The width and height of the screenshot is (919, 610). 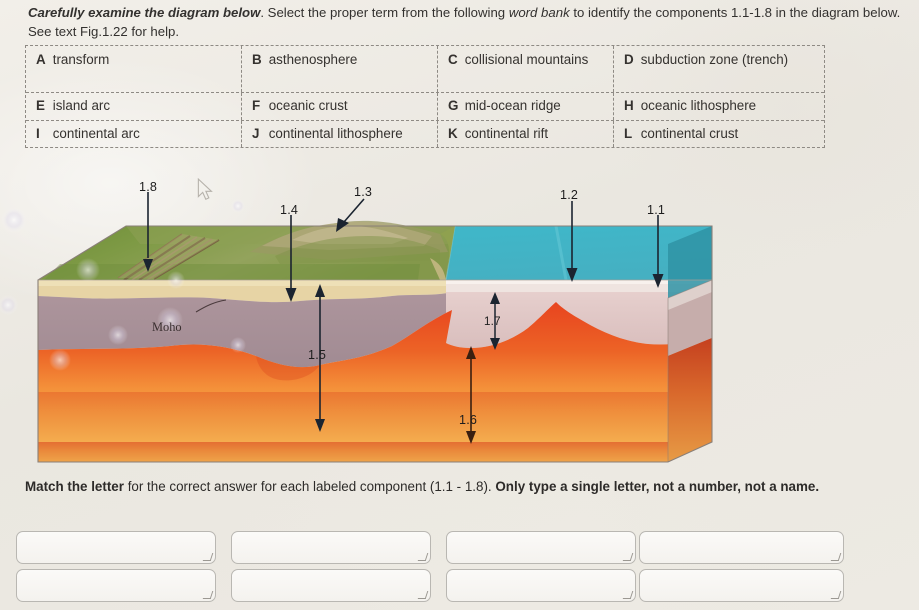 I want to click on word-bank-term-h: oceanic lithosphere, so click(x=698, y=105).